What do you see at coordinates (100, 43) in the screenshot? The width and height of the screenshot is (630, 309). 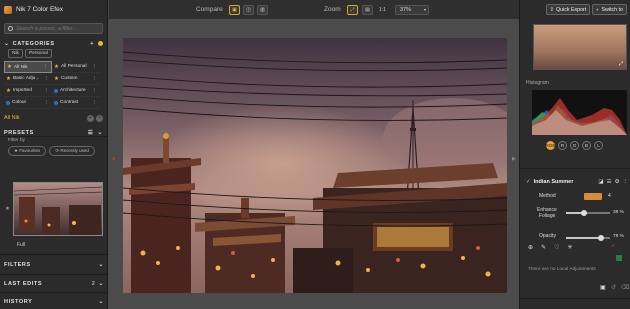 I see `favorite-dot-icon` at bounding box center [100, 43].